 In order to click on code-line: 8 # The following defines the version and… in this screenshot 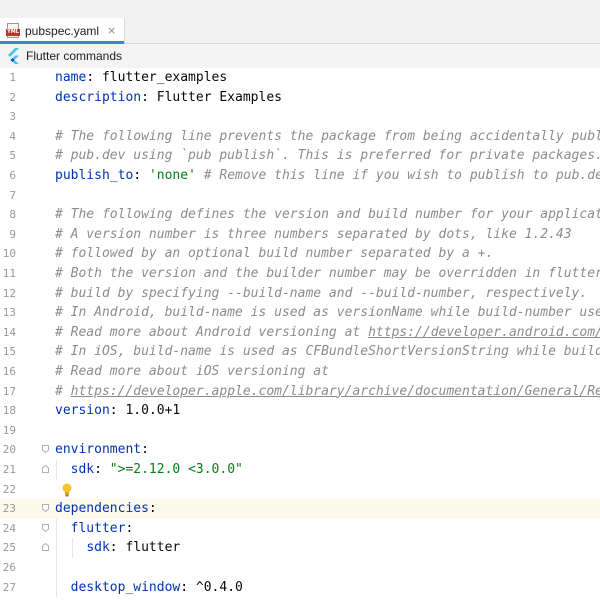, I will do `click(300, 215)`.